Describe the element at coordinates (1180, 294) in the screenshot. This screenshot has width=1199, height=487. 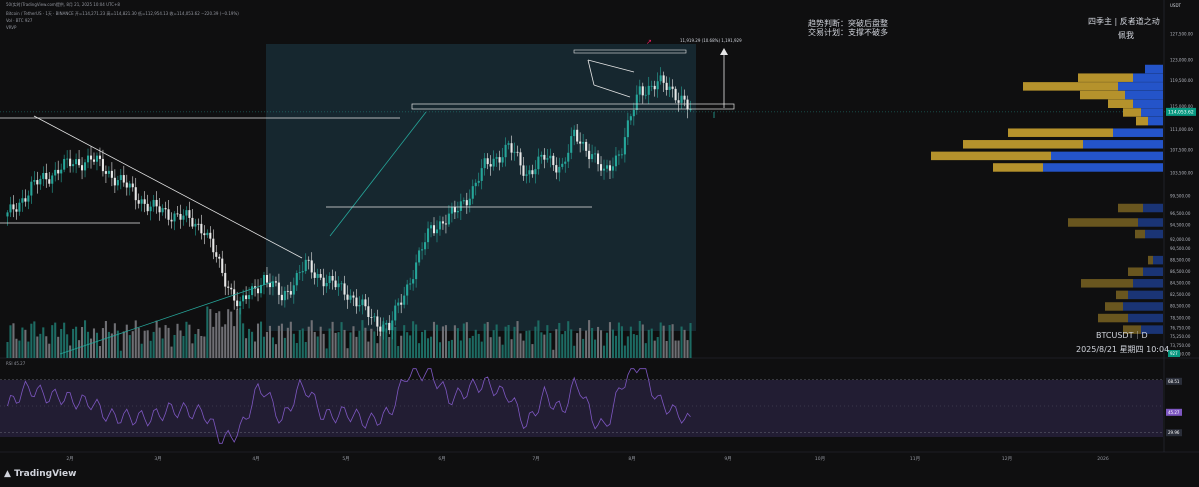
I see `price-tick: 82,500.00` at that location.